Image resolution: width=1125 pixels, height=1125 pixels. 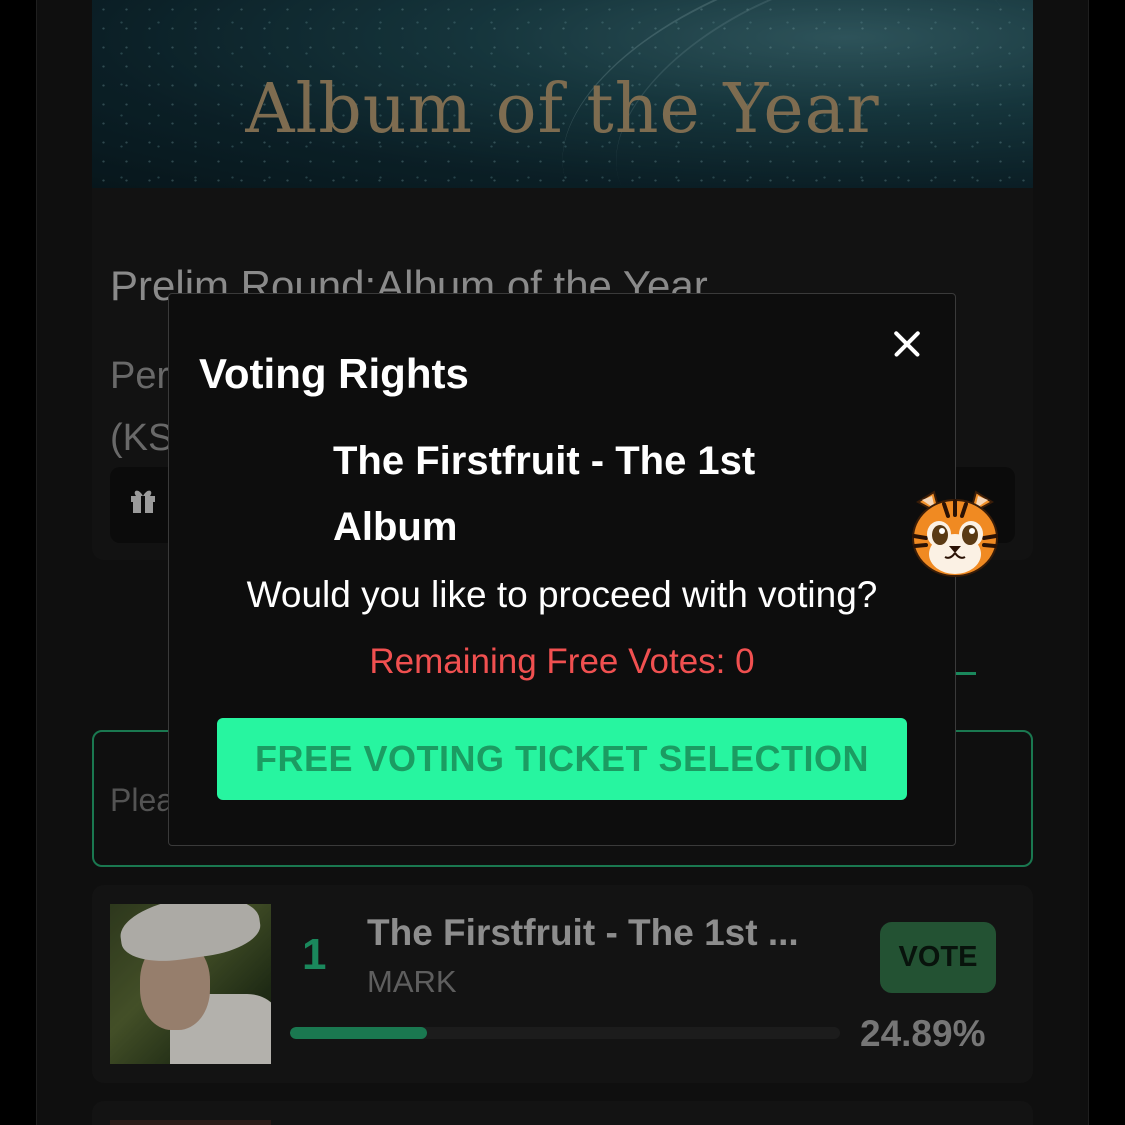 I want to click on dialog-title: Voting Rights, so click(x=334, y=373).